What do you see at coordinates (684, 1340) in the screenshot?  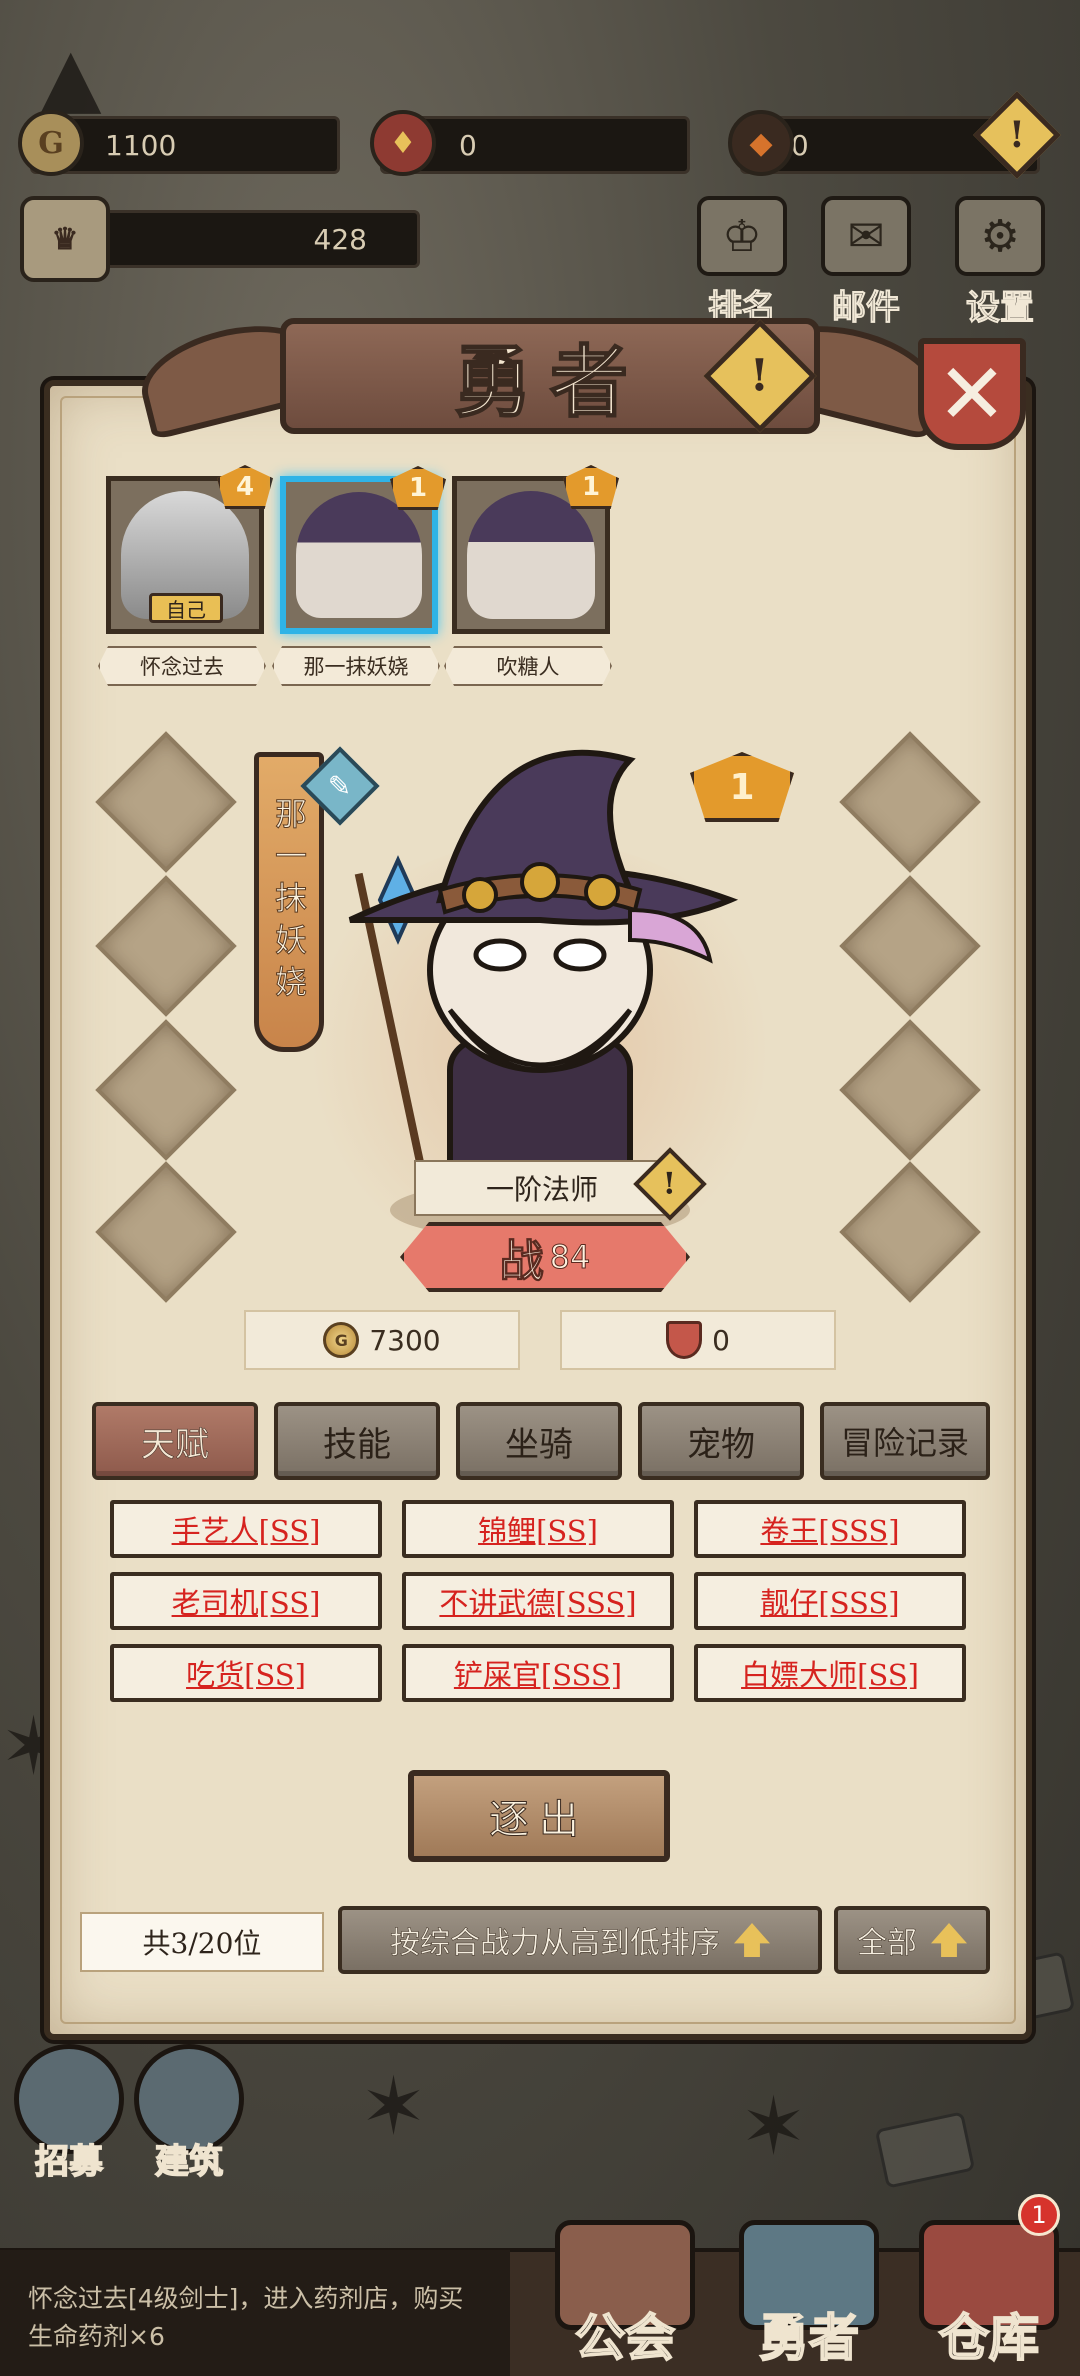 I see `shield-icon` at bounding box center [684, 1340].